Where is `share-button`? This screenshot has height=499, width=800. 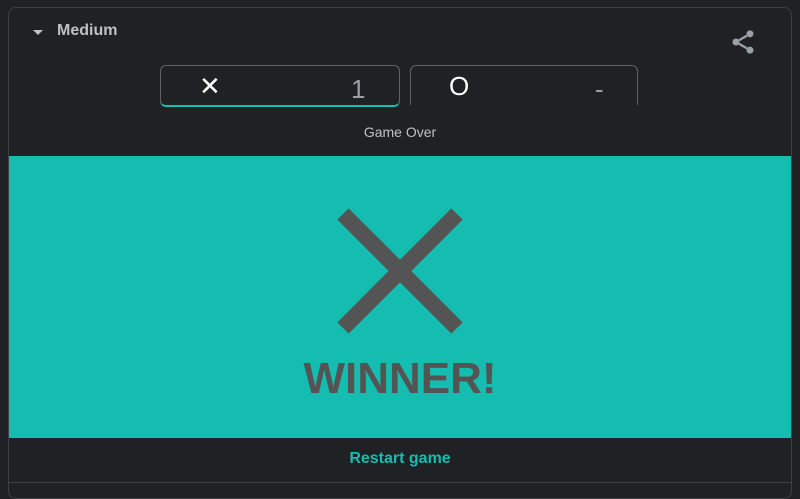 share-button is located at coordinates (743, 42).